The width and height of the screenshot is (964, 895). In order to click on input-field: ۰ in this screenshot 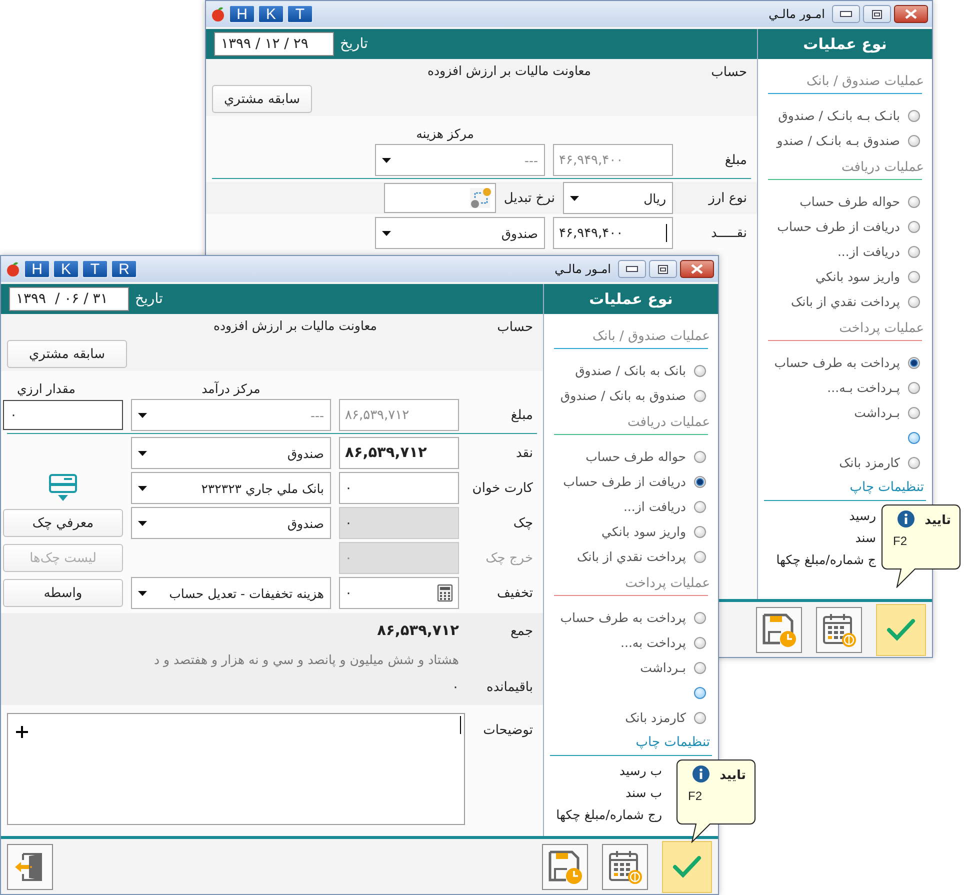, I will do `click(63, 415)`.